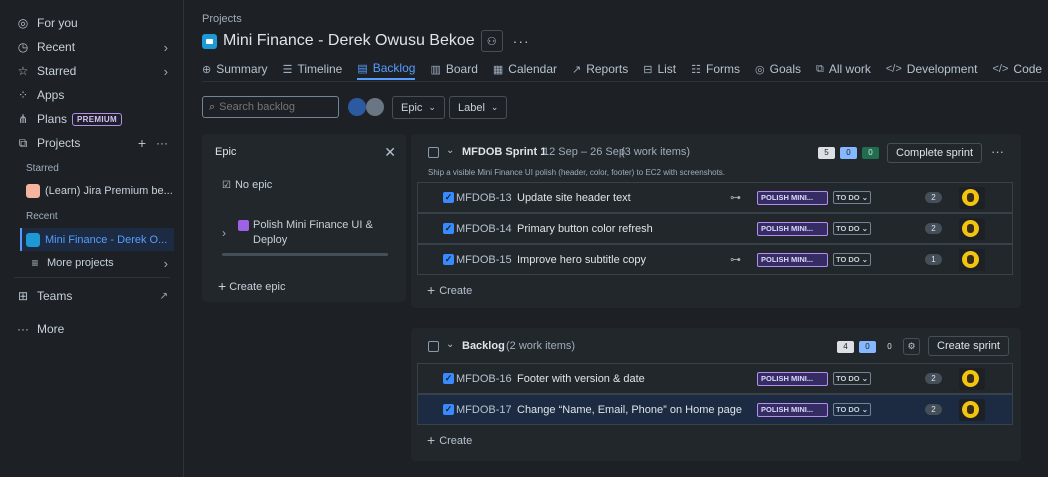 Image resolution: width=1048 pixels, height=477 pixels. What do you see at coordinates (935, 153) in the screenshot?
I see `complete-sprint-button: Complete sprint` at bounding box center [935, 153].